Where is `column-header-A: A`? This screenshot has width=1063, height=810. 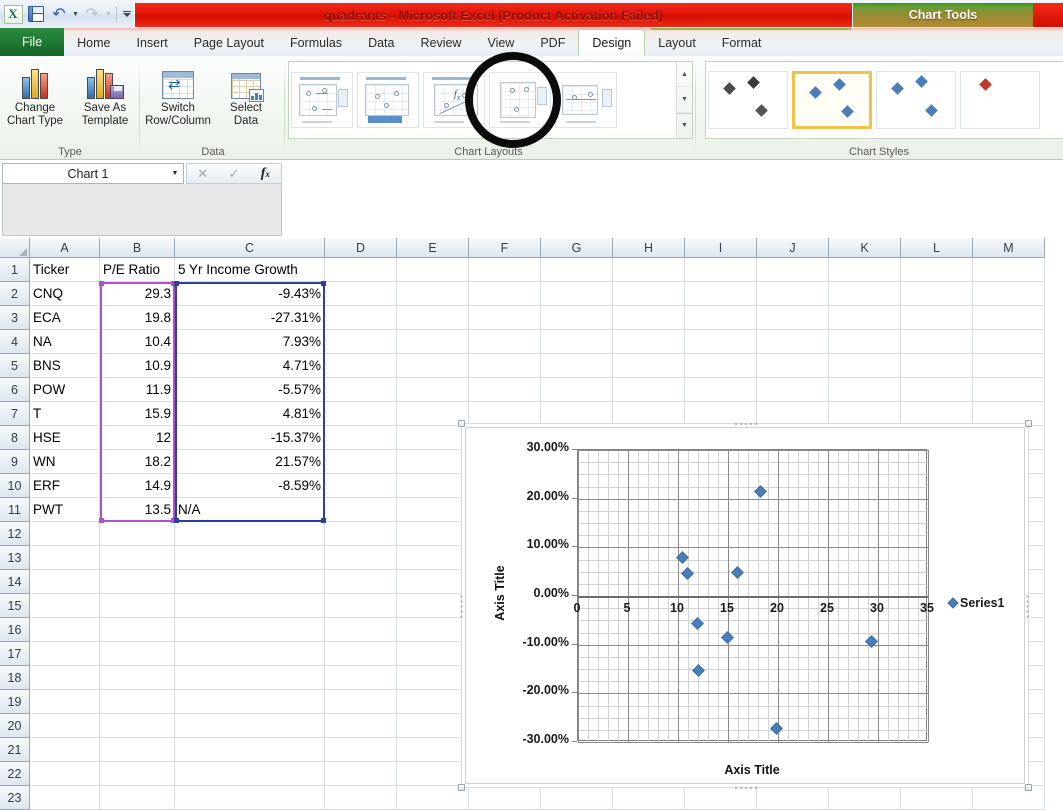
column-header-A: A is located at coordinates (65, 248).